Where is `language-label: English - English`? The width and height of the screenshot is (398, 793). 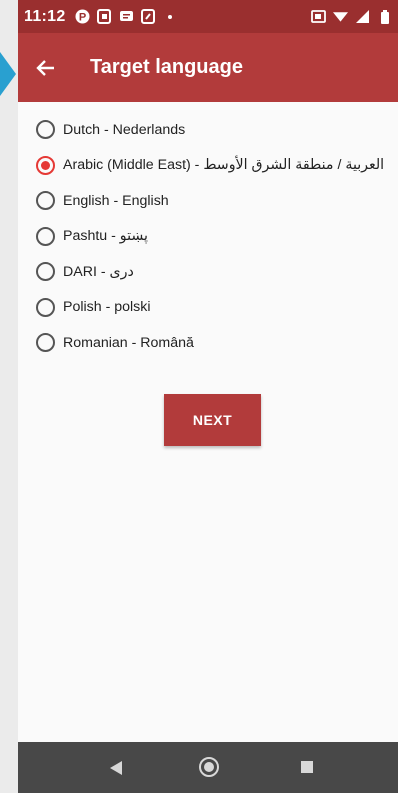
language-label: English - English is located at coordinates (116, 200).